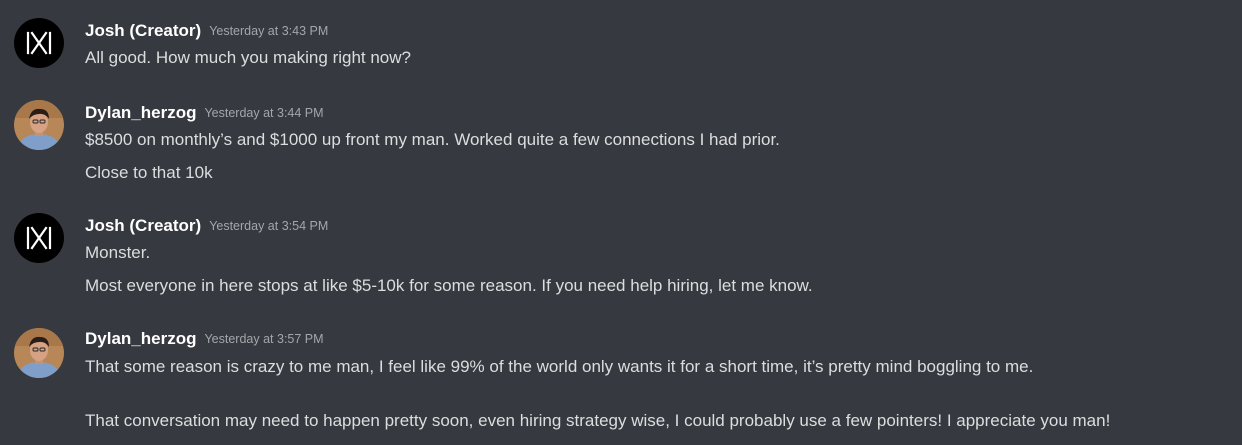 This screenshot has height=445, width=1242. Describe the element at coordinates (206, 227) in the screenshot. I see `message-header: Josh (Creator) Yesterday at 3:54 PM` at that location.